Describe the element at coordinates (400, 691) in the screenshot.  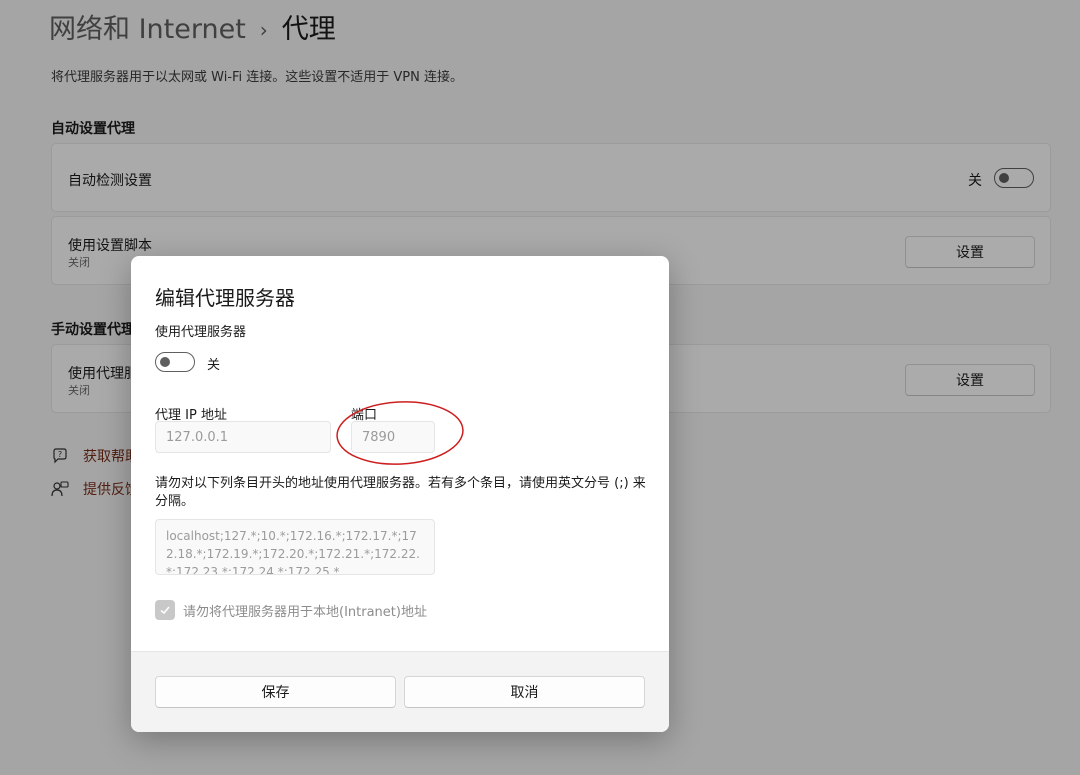
I see `dialog-footer: 保存 取消` at that location.